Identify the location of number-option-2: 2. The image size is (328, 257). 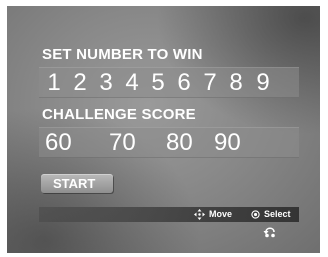
(80, 82).